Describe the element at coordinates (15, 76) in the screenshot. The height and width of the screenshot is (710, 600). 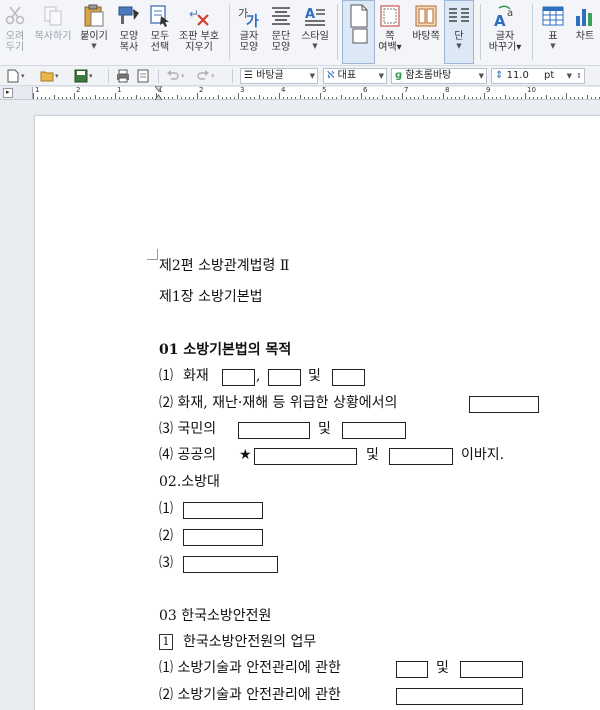
I see `new-document-button: ▾` at that location.